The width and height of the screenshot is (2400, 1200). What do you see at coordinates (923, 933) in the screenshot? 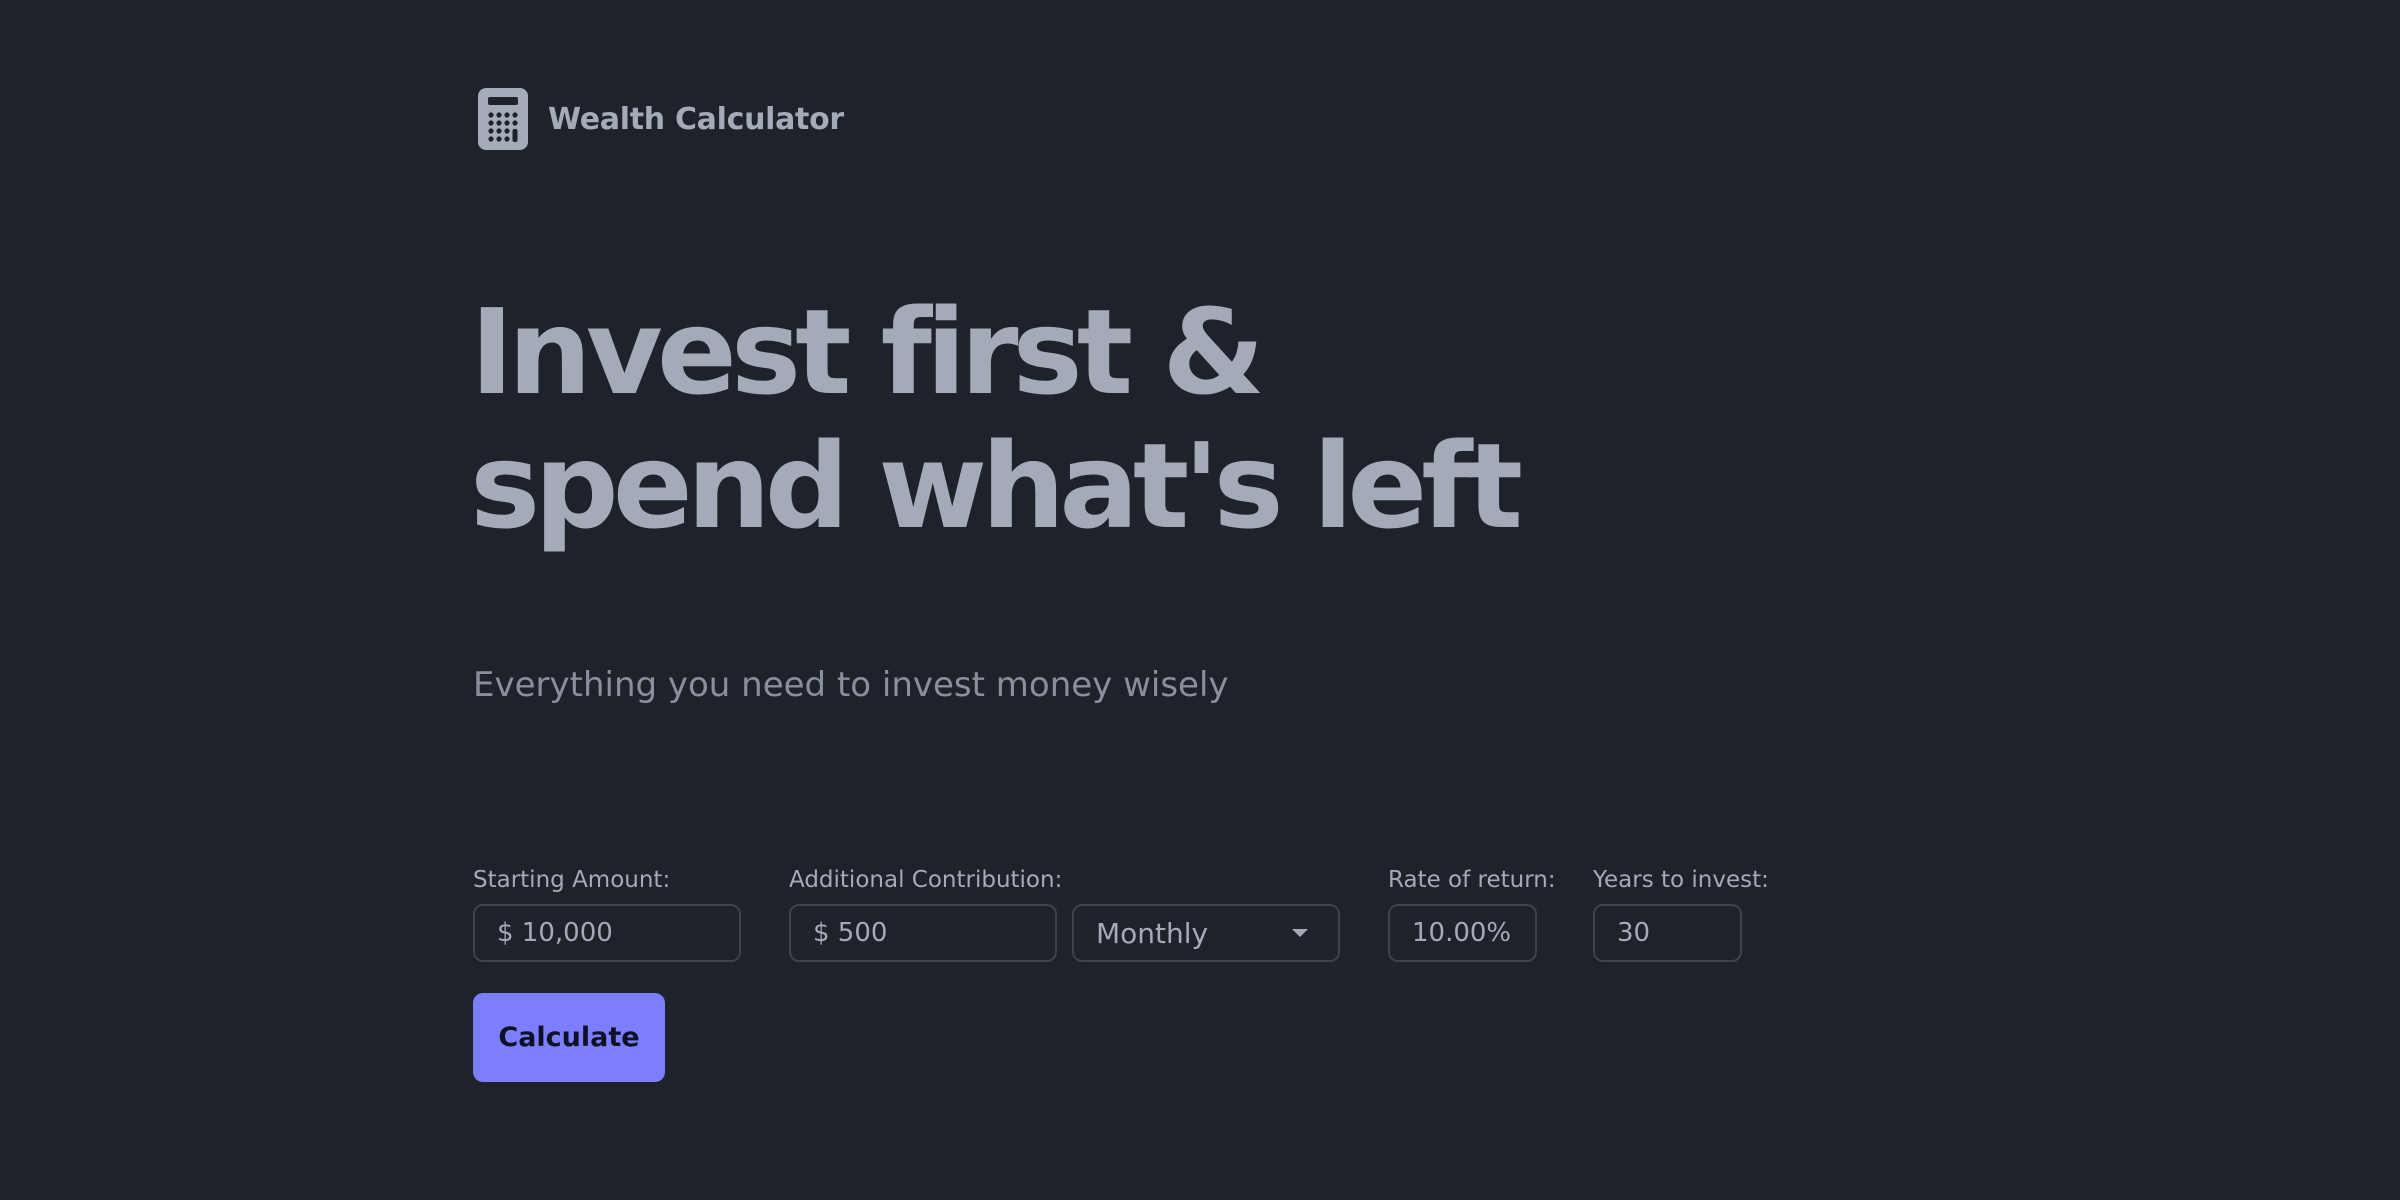
I see `additional-contribution-input: $ 500` at bounding box center [923, 933].